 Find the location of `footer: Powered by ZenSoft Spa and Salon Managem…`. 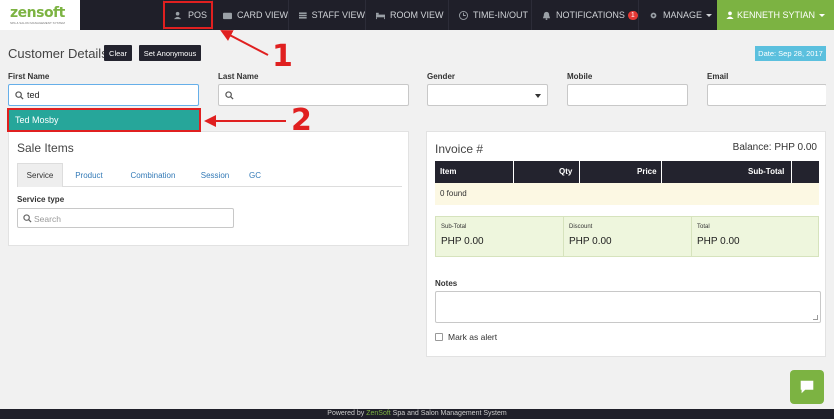

footer: Powered by ZenSoft Spa and Salon Managem… is located at coordinates (417, 414).